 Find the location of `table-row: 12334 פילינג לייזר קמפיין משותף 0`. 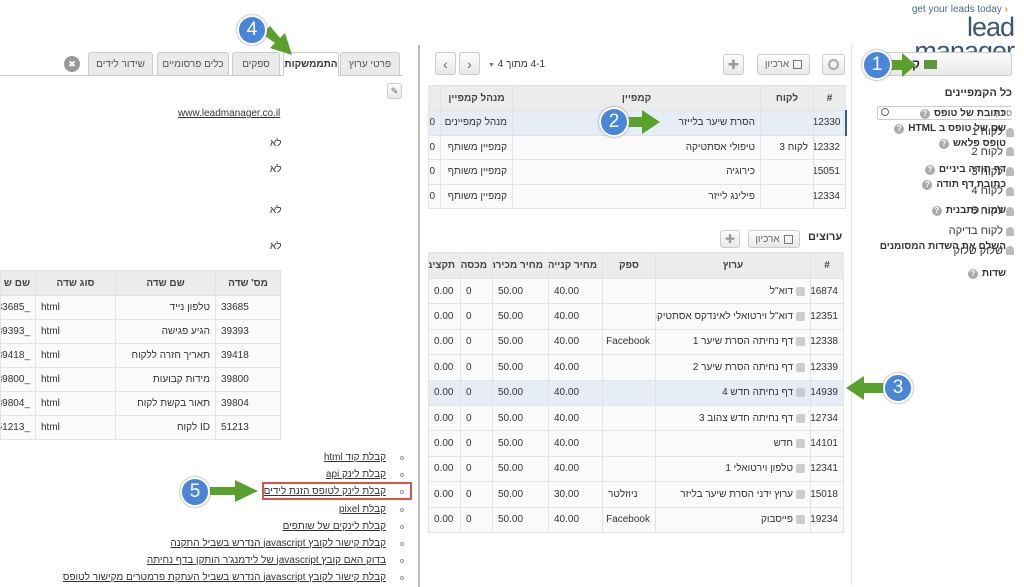

table-row: 12334 פילינג לייזר קמפיין משותף 0 is located at coordinates (637, 196).